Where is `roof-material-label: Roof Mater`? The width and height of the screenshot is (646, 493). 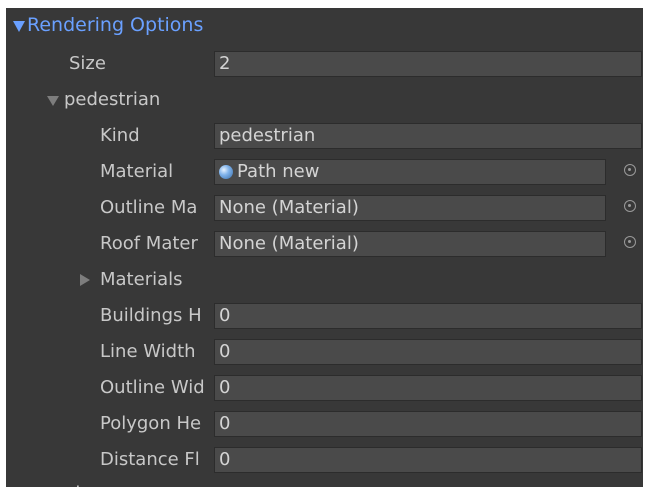 roof-material-label: Roof Mater is located at coordinates (149, 243).